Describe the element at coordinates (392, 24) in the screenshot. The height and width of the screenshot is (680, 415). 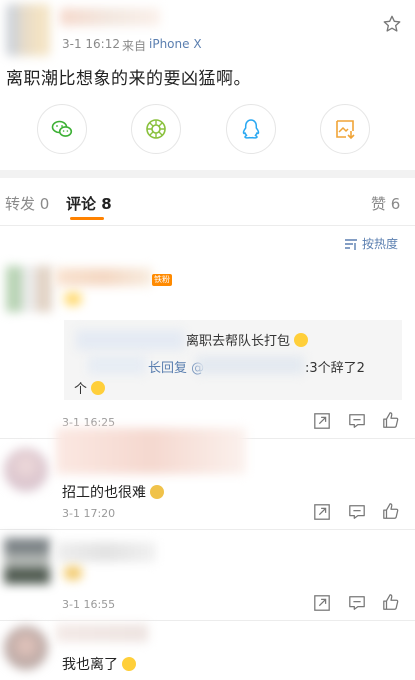
I see `favorite-star-icon` at that location.